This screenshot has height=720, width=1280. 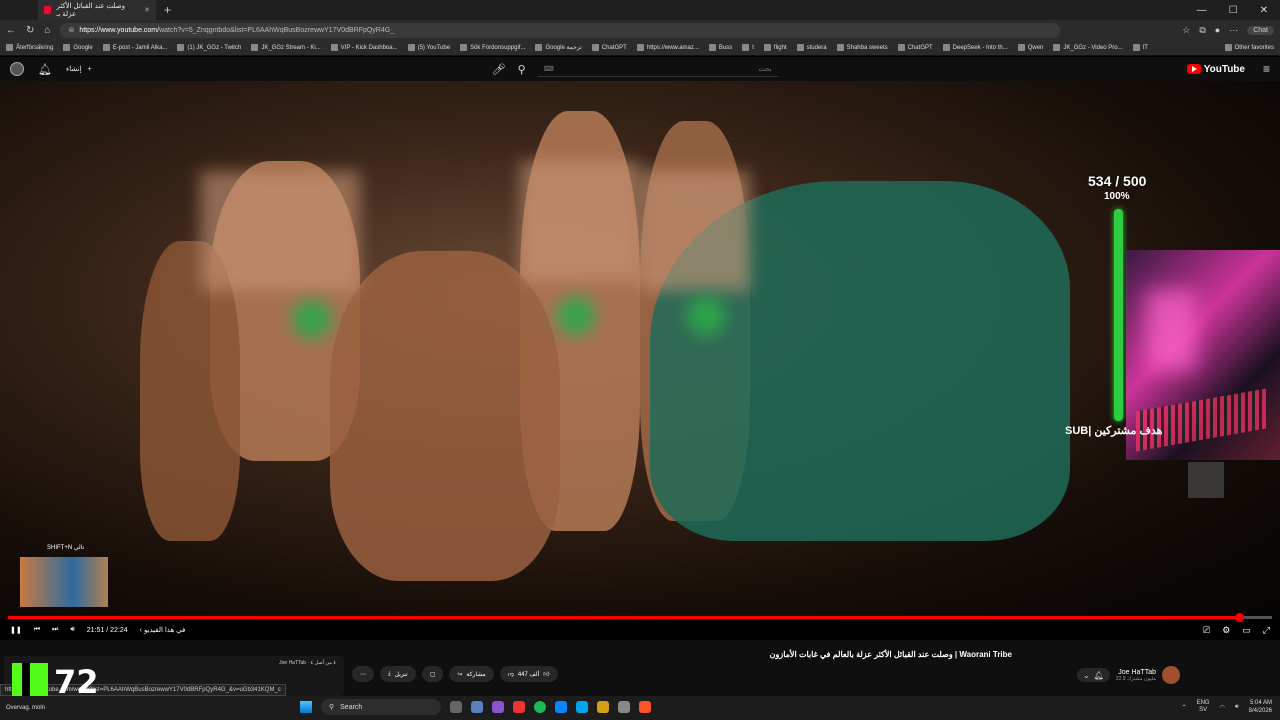 What do you see at coordinates (582, 707) in the screenshot?
I see `edge-icon` at bounding box center [582, 707].